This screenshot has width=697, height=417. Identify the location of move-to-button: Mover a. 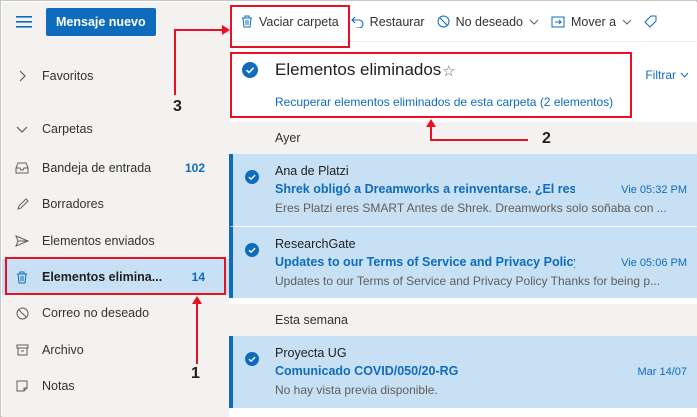
(591, 21).